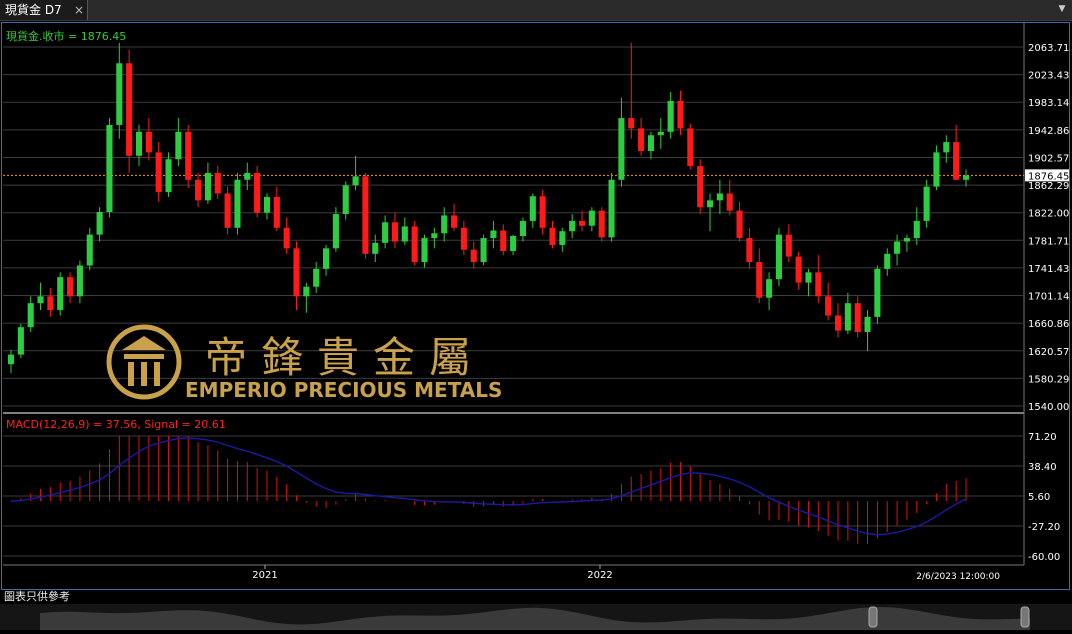  What do you see at coordinates (1048, 324) in the screenshot?
I see `price-tick-label: 1660.86` at bounding box center [1048, 324].